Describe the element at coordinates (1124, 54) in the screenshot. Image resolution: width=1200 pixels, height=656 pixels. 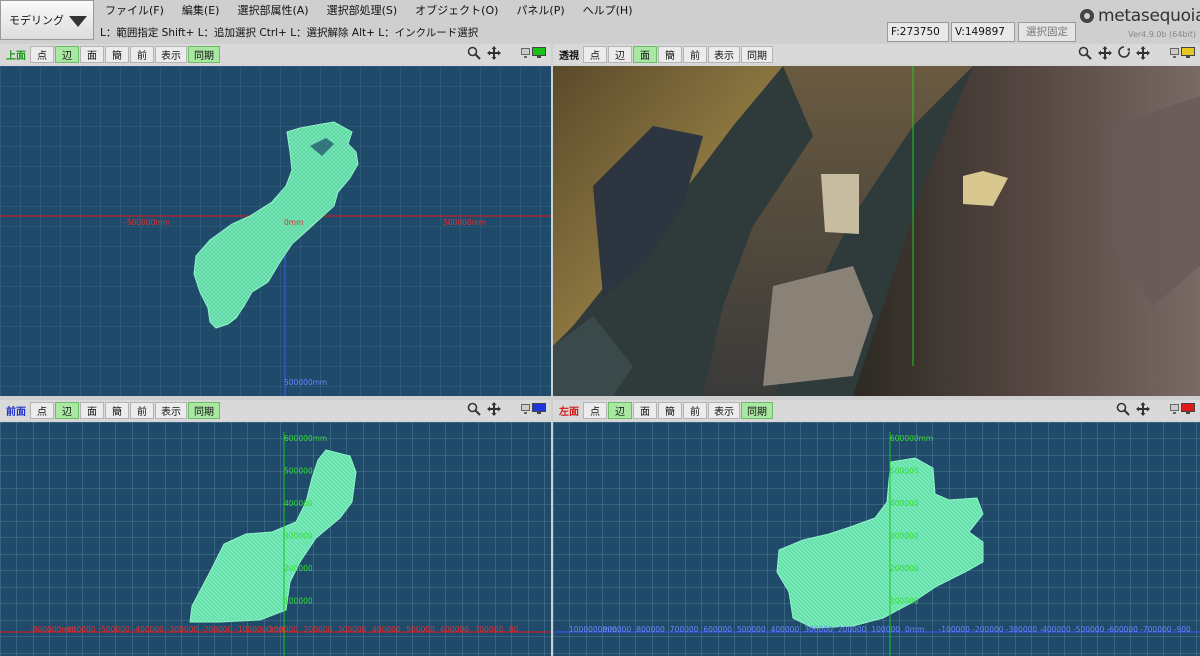
I see `rotate-icon` at that location.